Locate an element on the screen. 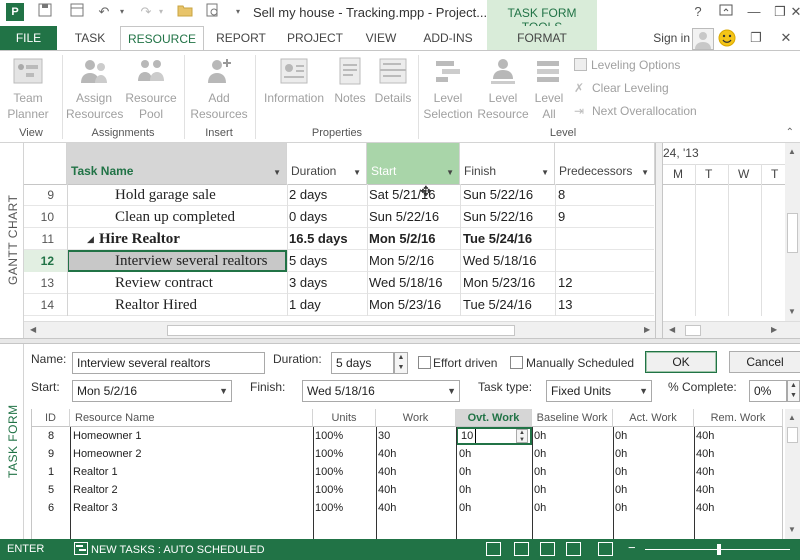  team-planner-shortcut-icon is located at coordinates (547, 549).